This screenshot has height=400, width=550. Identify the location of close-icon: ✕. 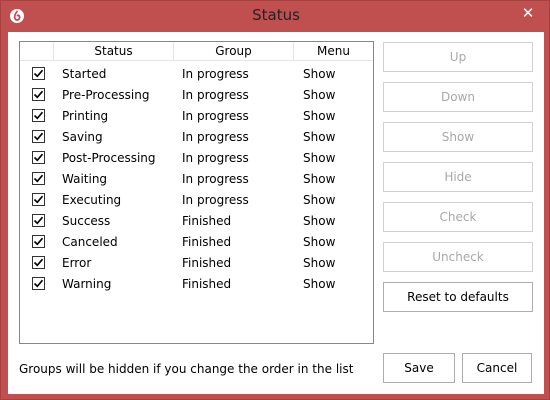
(528, 13).